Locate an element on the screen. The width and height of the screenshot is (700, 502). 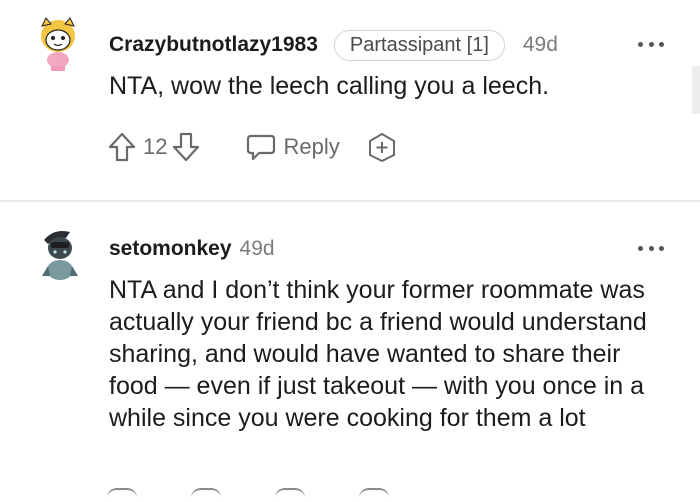
comment-actions: 12 Reply is located at coordinates (252, 147).